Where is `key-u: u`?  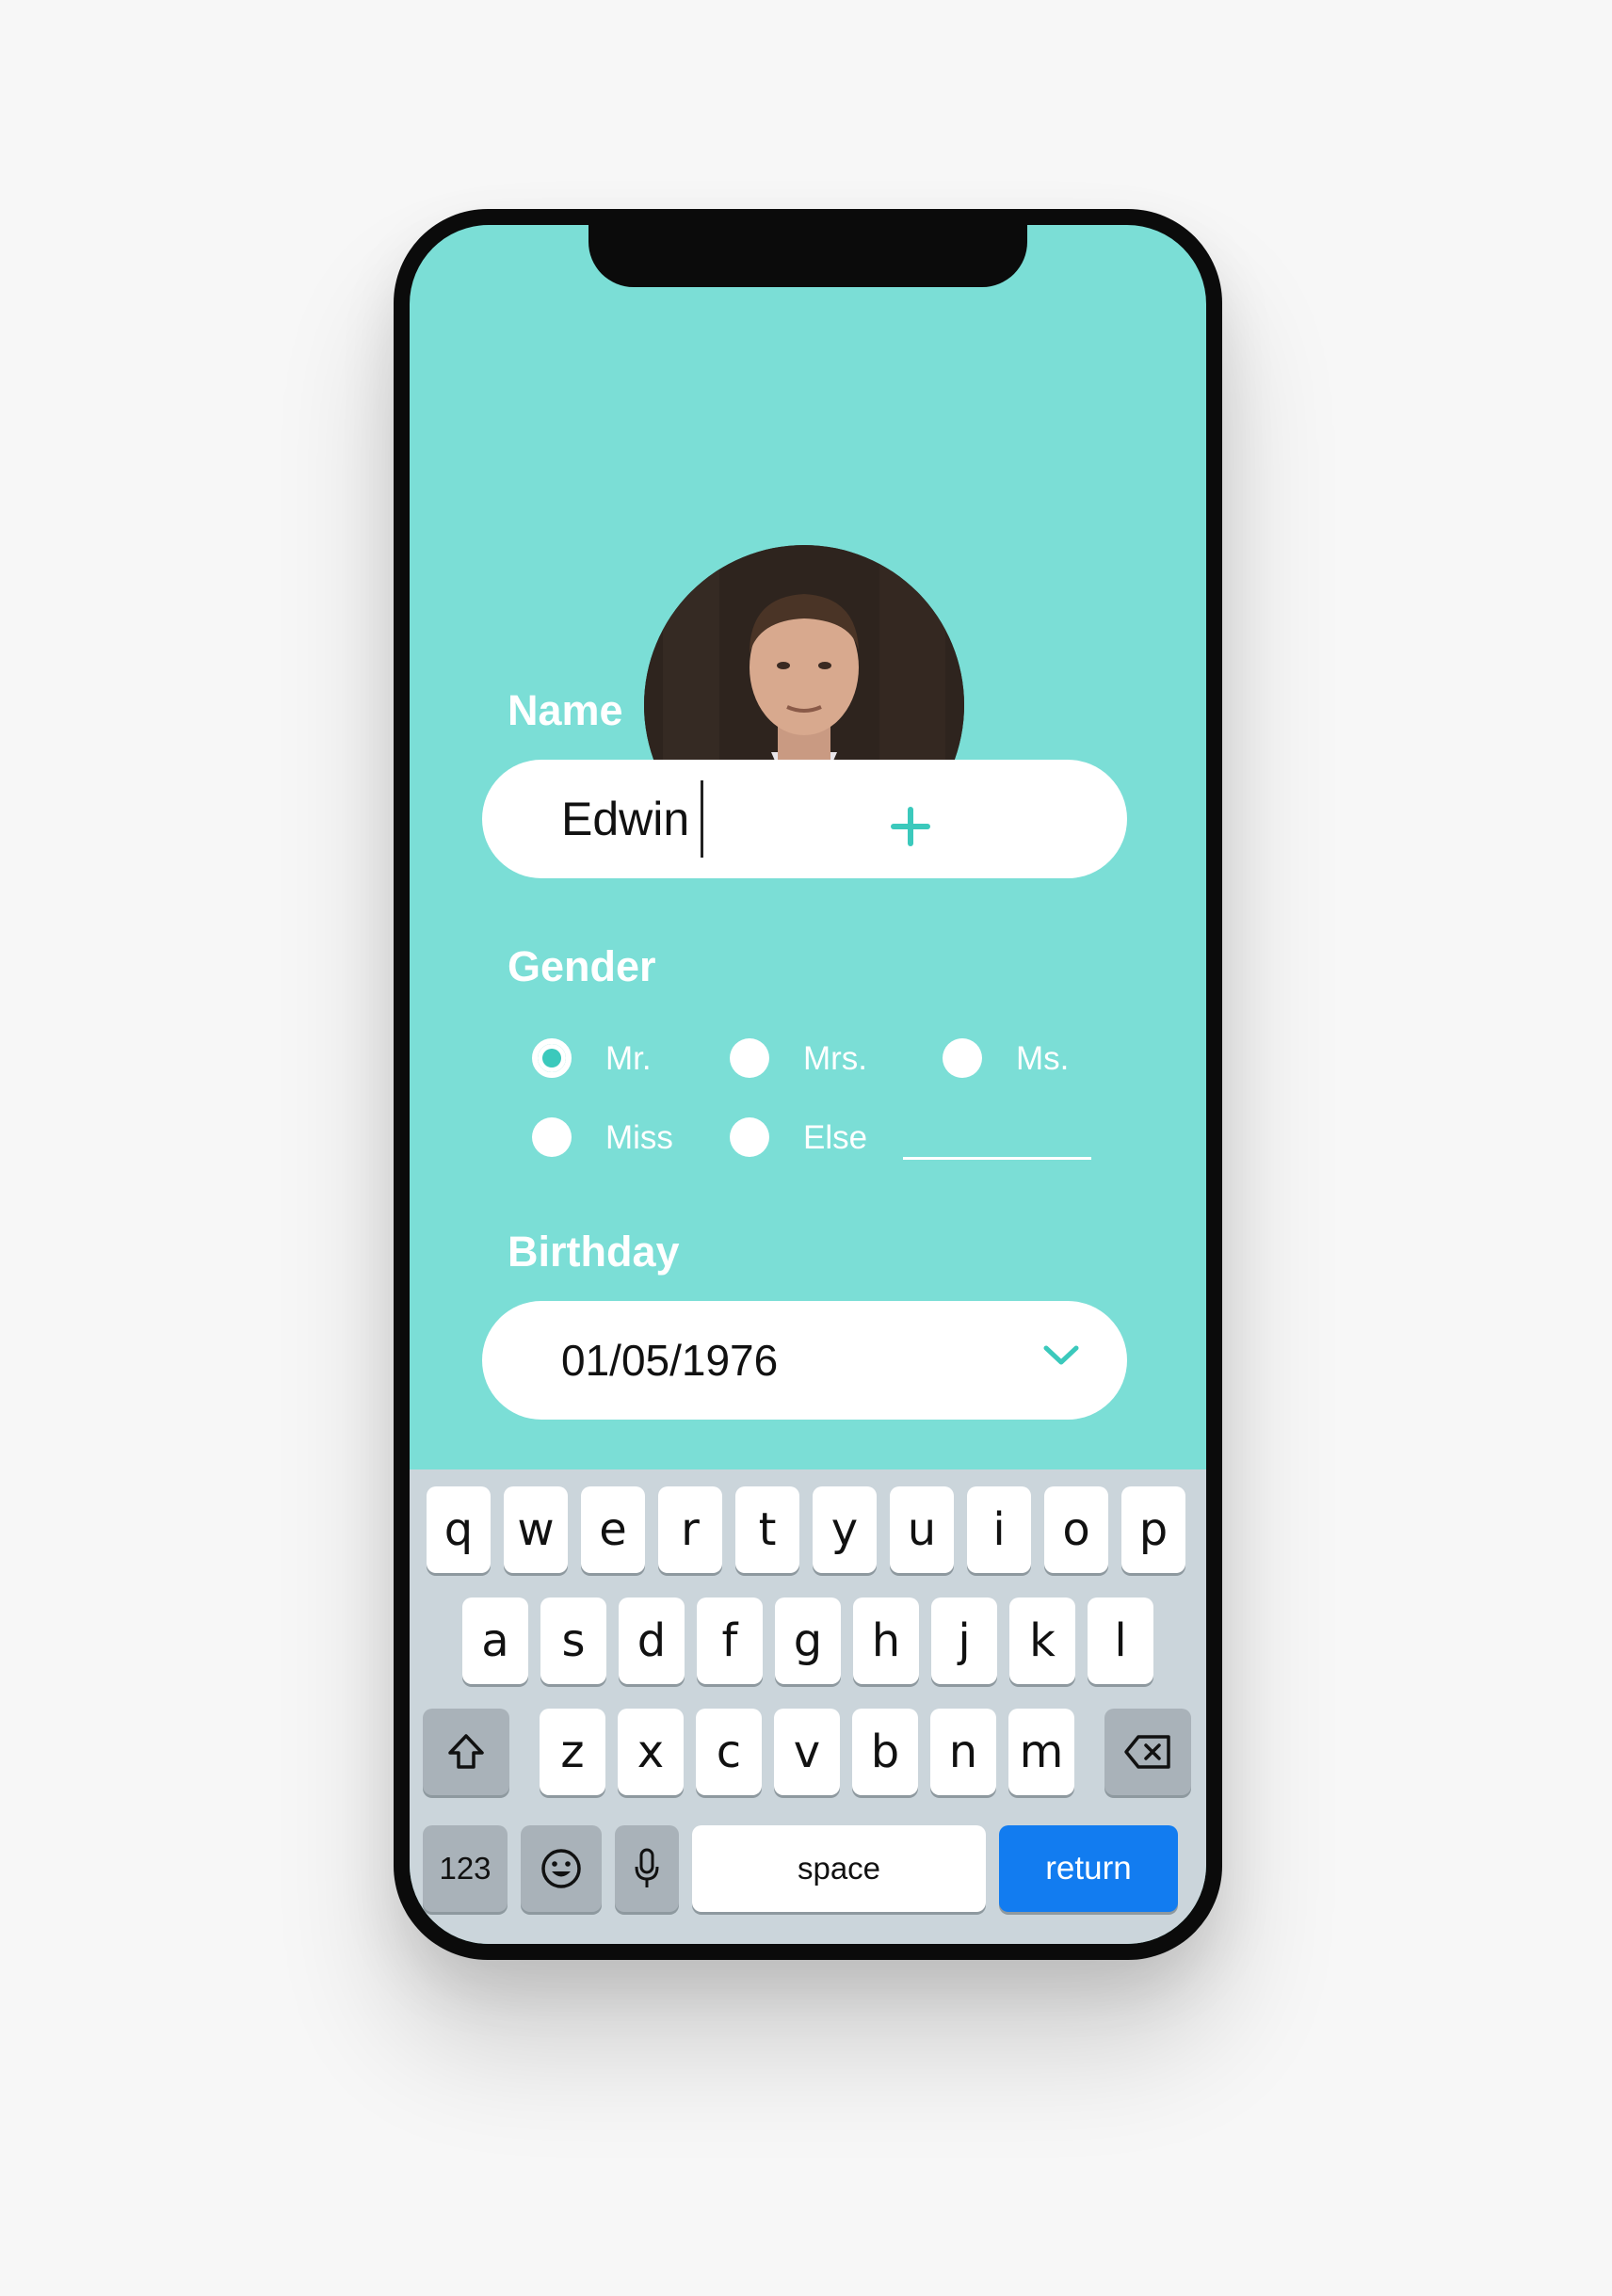
key-u: u is located at coordinates (922, 1530).